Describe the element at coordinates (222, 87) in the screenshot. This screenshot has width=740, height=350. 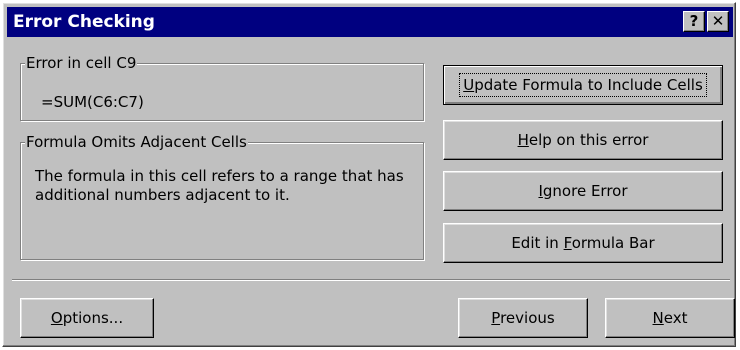
I see `error-cell-group: Error in cell C9 =SUM(C6:C7)` at that location.